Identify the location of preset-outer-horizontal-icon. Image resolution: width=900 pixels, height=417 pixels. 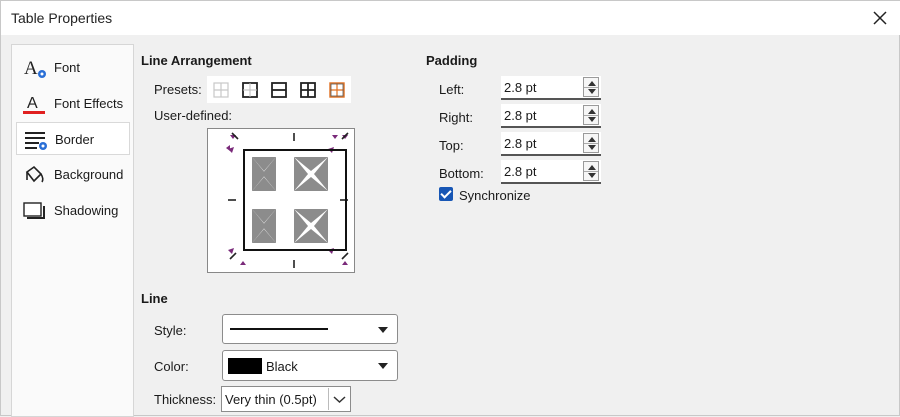
(279, 90).